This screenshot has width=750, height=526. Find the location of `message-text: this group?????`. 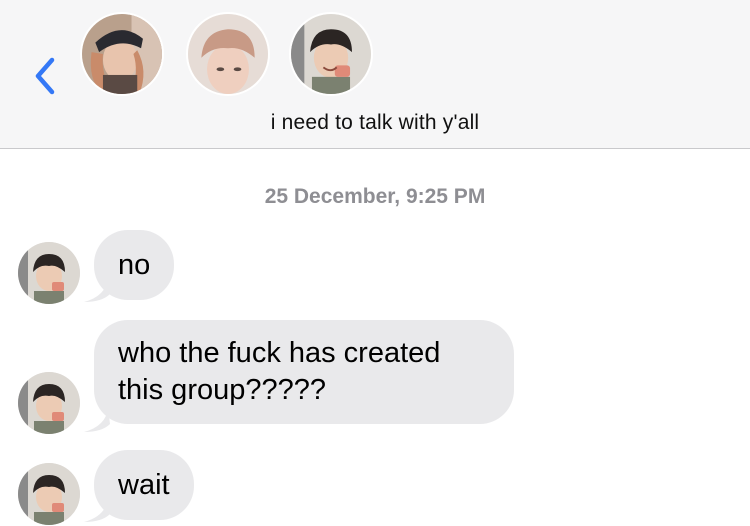

message-text: this group????? is located at coordinates (222, 390).